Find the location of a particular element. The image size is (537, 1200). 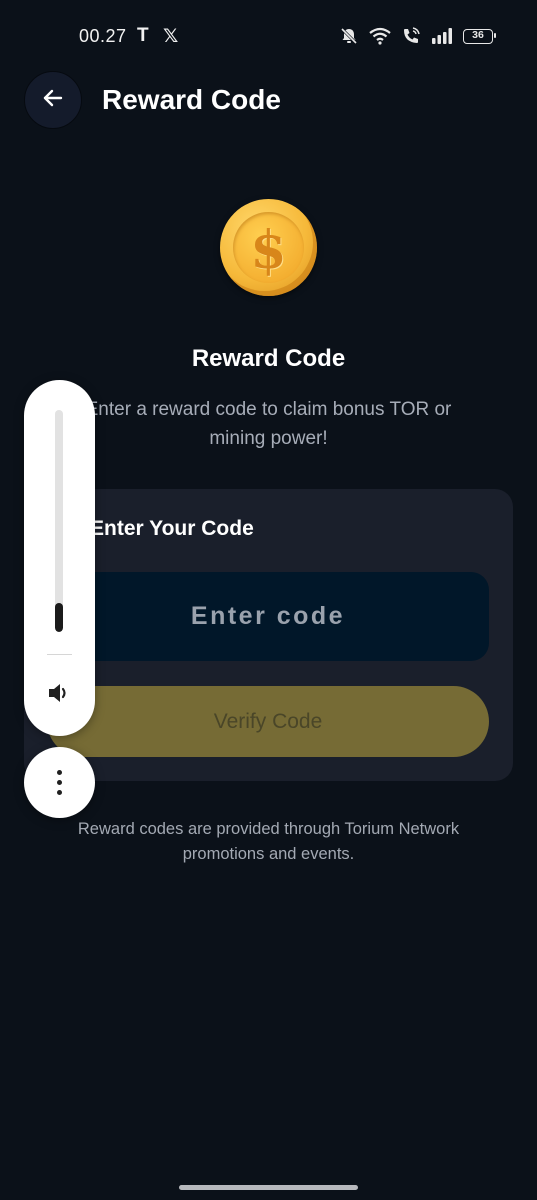

speaker-icon is located at coordinates (59, 695).